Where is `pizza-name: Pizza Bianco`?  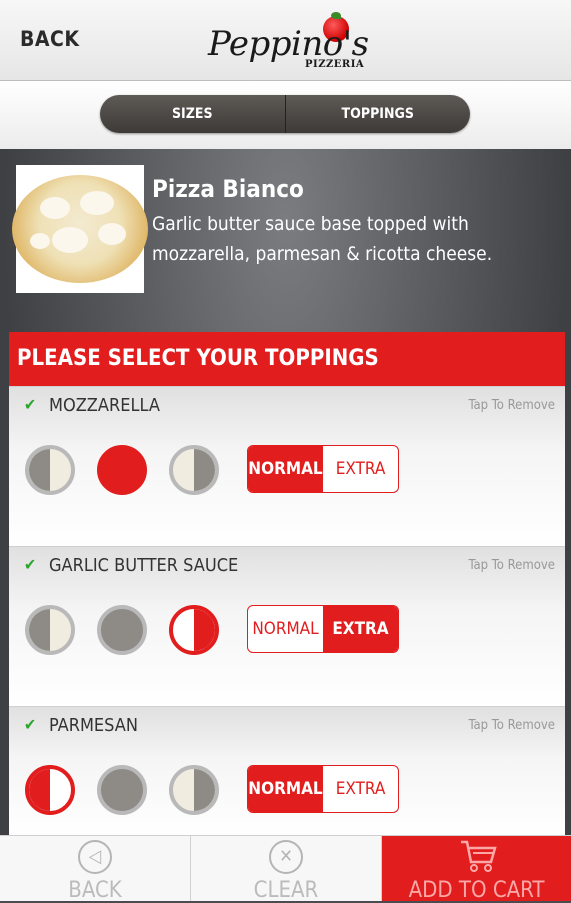 pizza-name: Pizza Bianco is located at coordinates (228, 189).